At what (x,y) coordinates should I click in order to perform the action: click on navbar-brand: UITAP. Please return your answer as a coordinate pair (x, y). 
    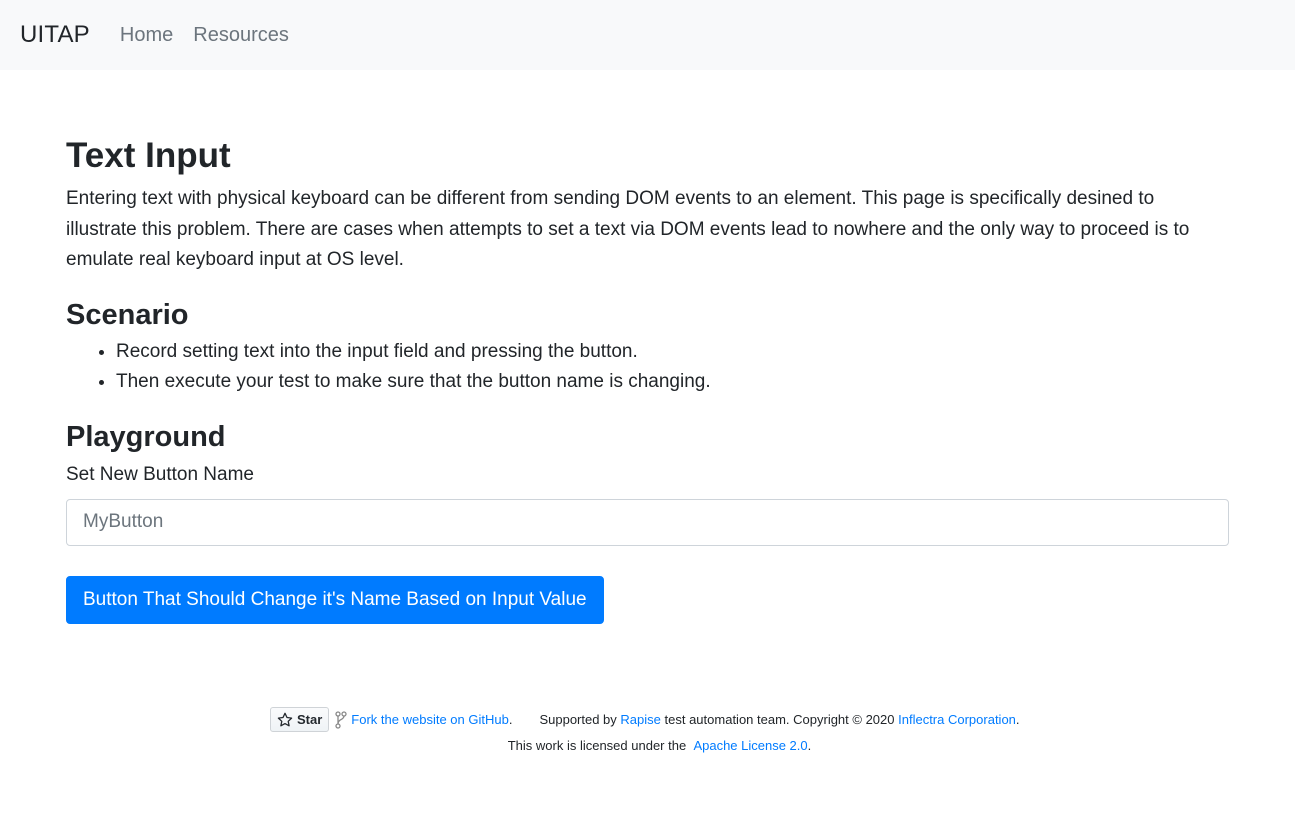
    Looking at the image, I should click on (55, 35).